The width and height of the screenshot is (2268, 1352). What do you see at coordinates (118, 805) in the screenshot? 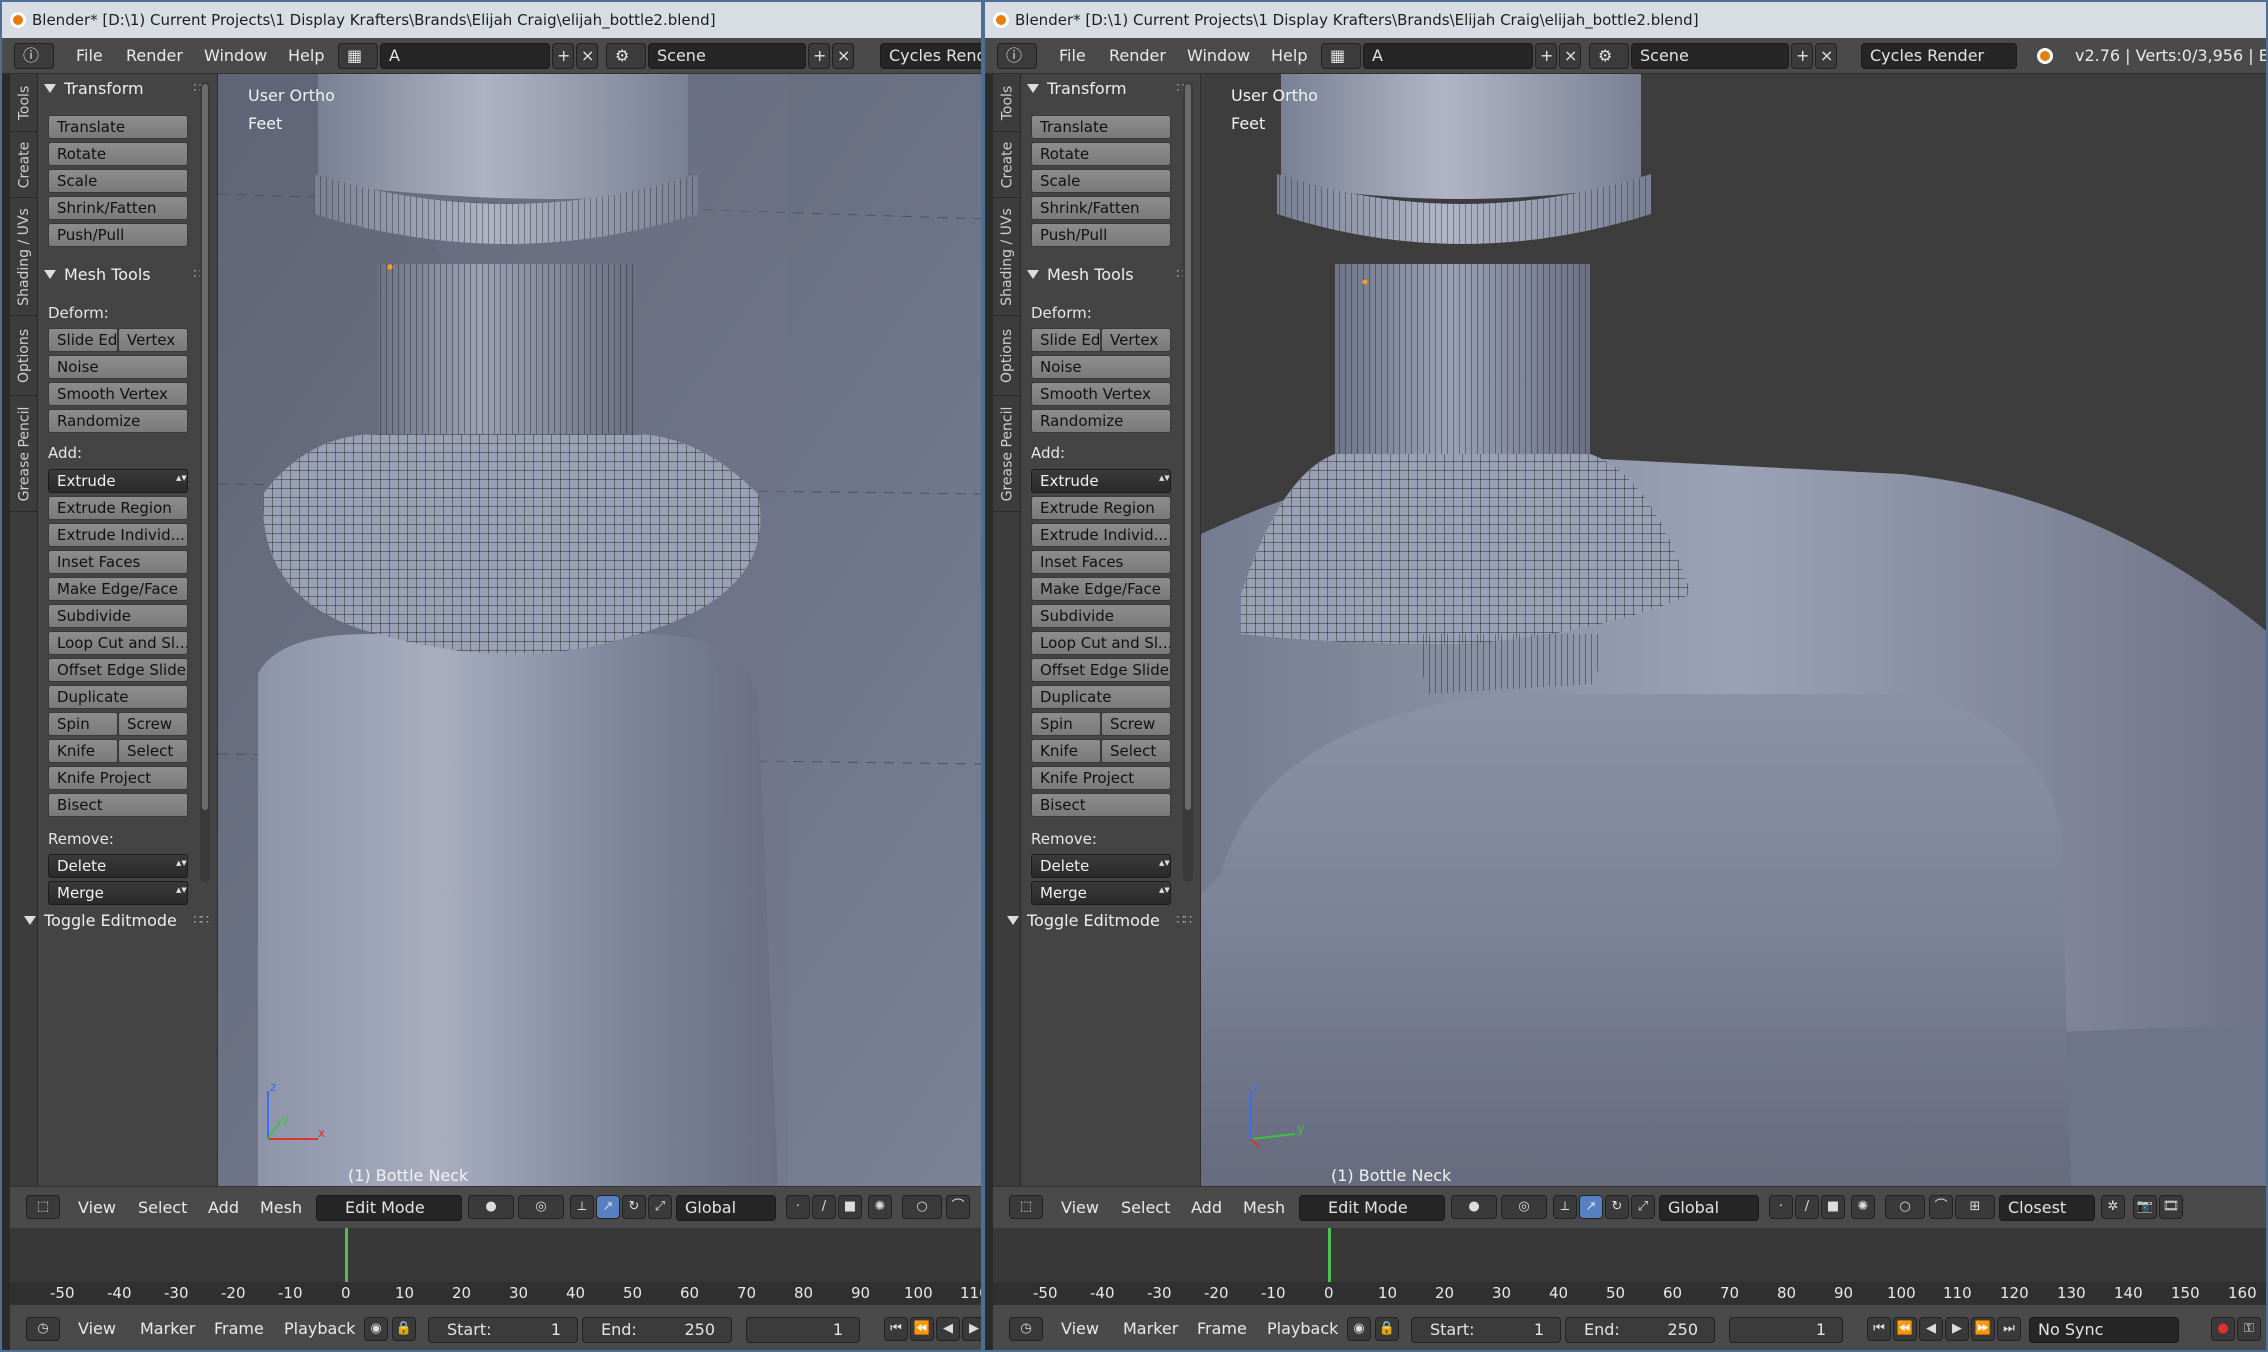
I see `bisect-button: Bisect` at bounding box center [118, 805].